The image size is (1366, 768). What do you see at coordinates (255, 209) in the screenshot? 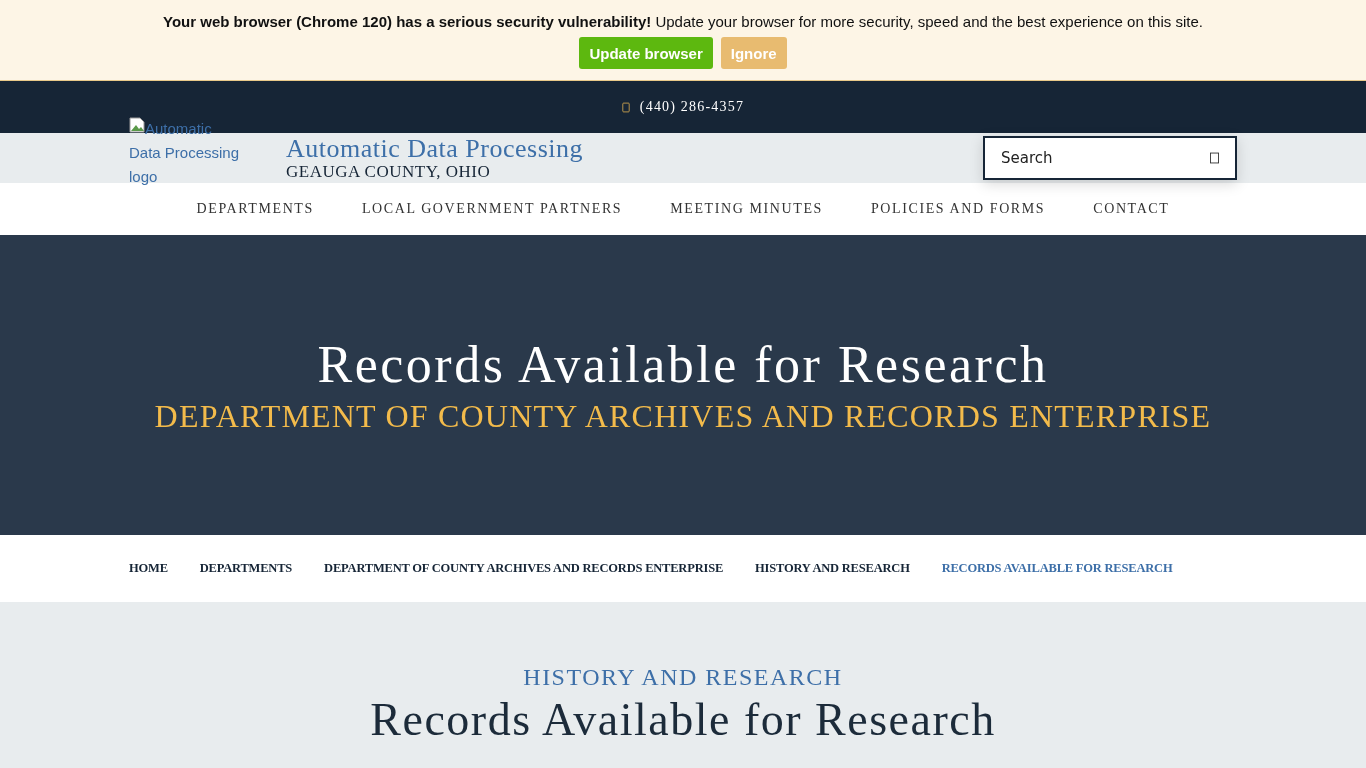
I see `nav-link: DEPARTMENTS` at bounding box center [255, 209].